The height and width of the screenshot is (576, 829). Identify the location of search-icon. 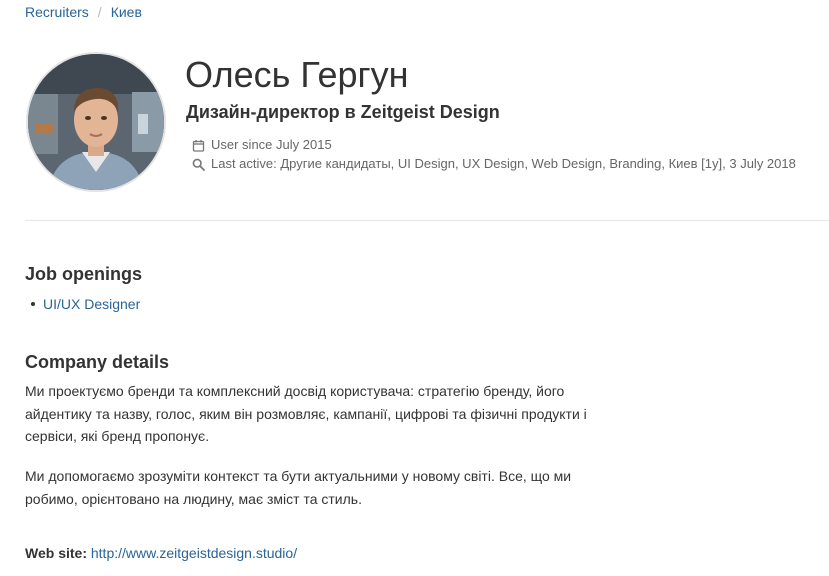
(198, 164).